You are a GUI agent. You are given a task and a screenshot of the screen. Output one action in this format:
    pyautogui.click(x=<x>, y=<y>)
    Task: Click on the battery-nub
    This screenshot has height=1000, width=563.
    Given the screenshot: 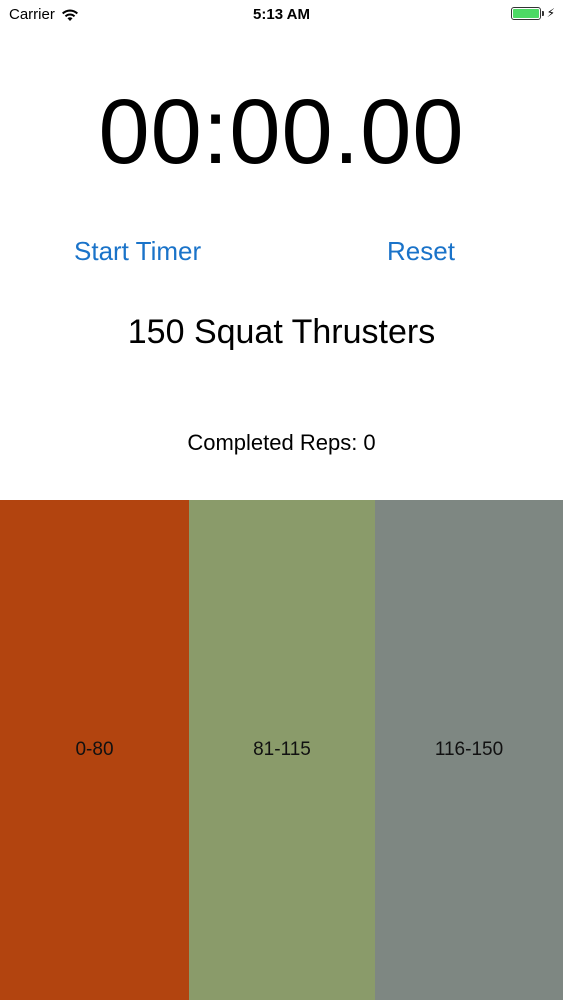 What is the action you would take?
    pyautogui.click(x=542, y=13)
    